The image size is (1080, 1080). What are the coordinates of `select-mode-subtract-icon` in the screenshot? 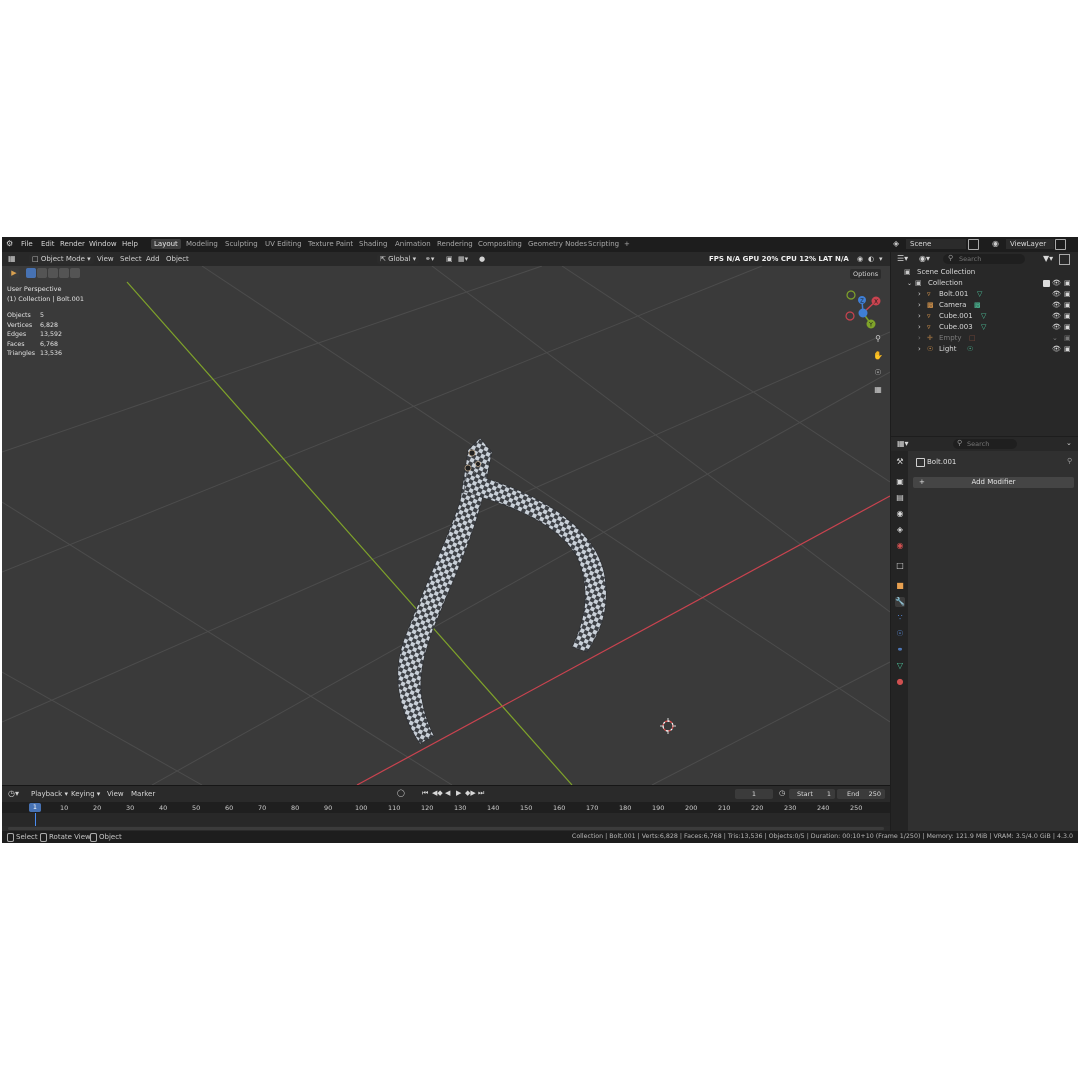 It's located at (53, 273).